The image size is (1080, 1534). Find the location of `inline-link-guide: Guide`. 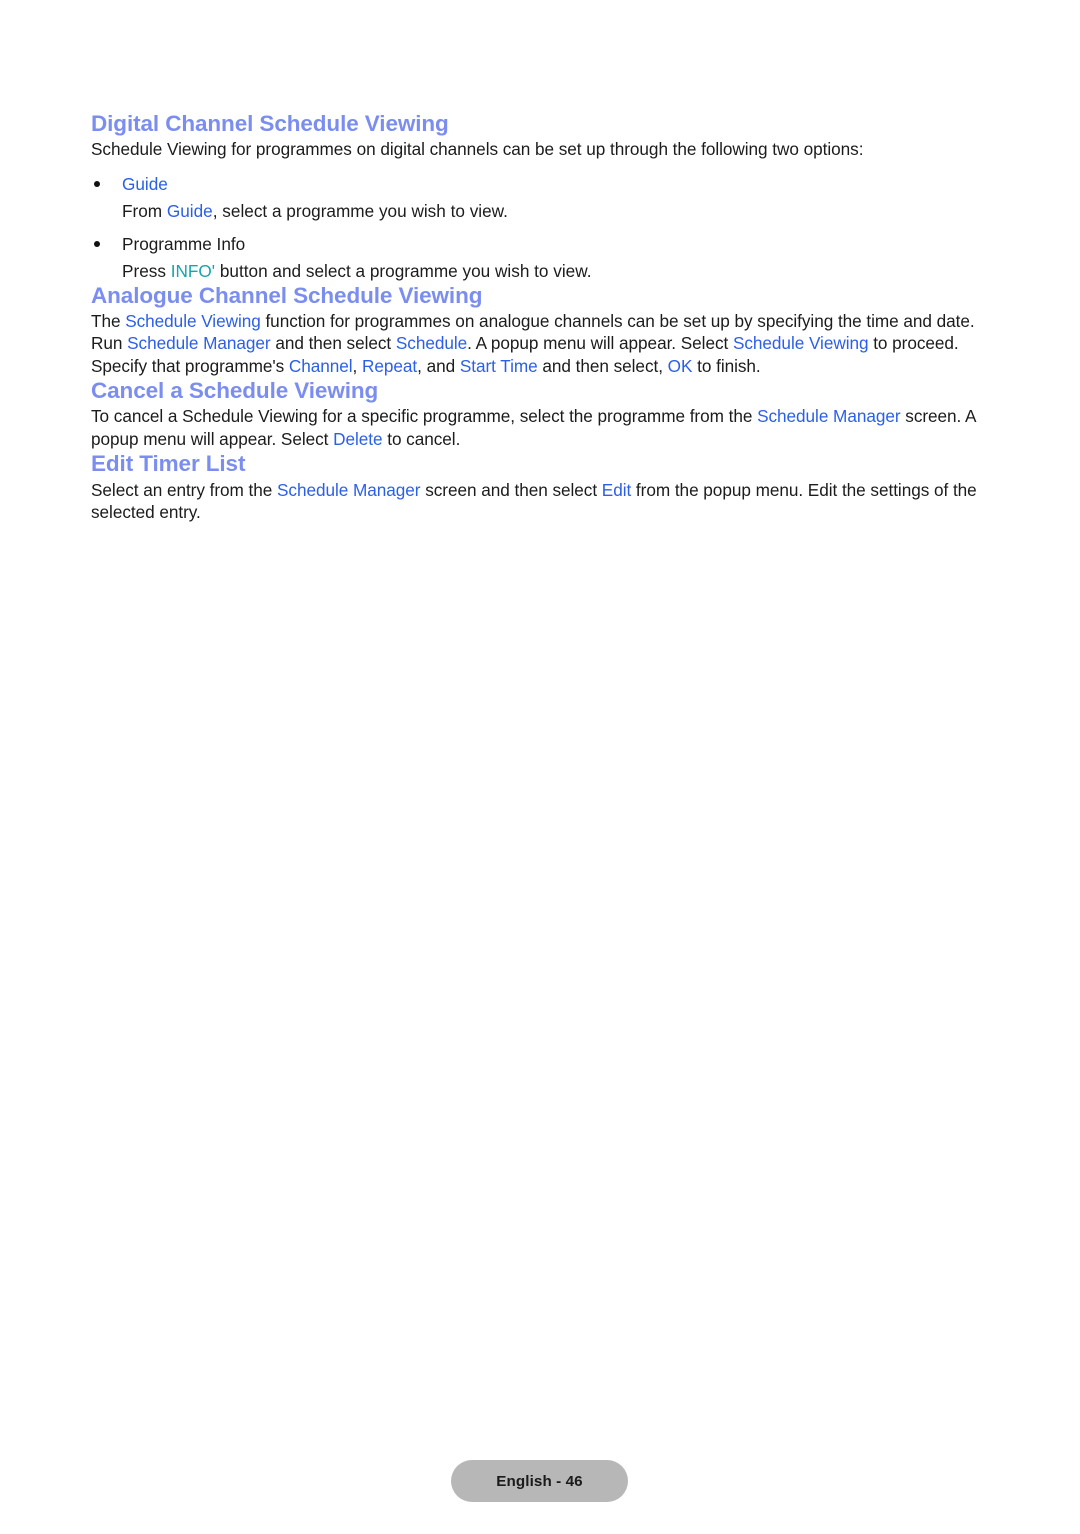

inline-link-guide: Guide is located at coordinates (190, 211).